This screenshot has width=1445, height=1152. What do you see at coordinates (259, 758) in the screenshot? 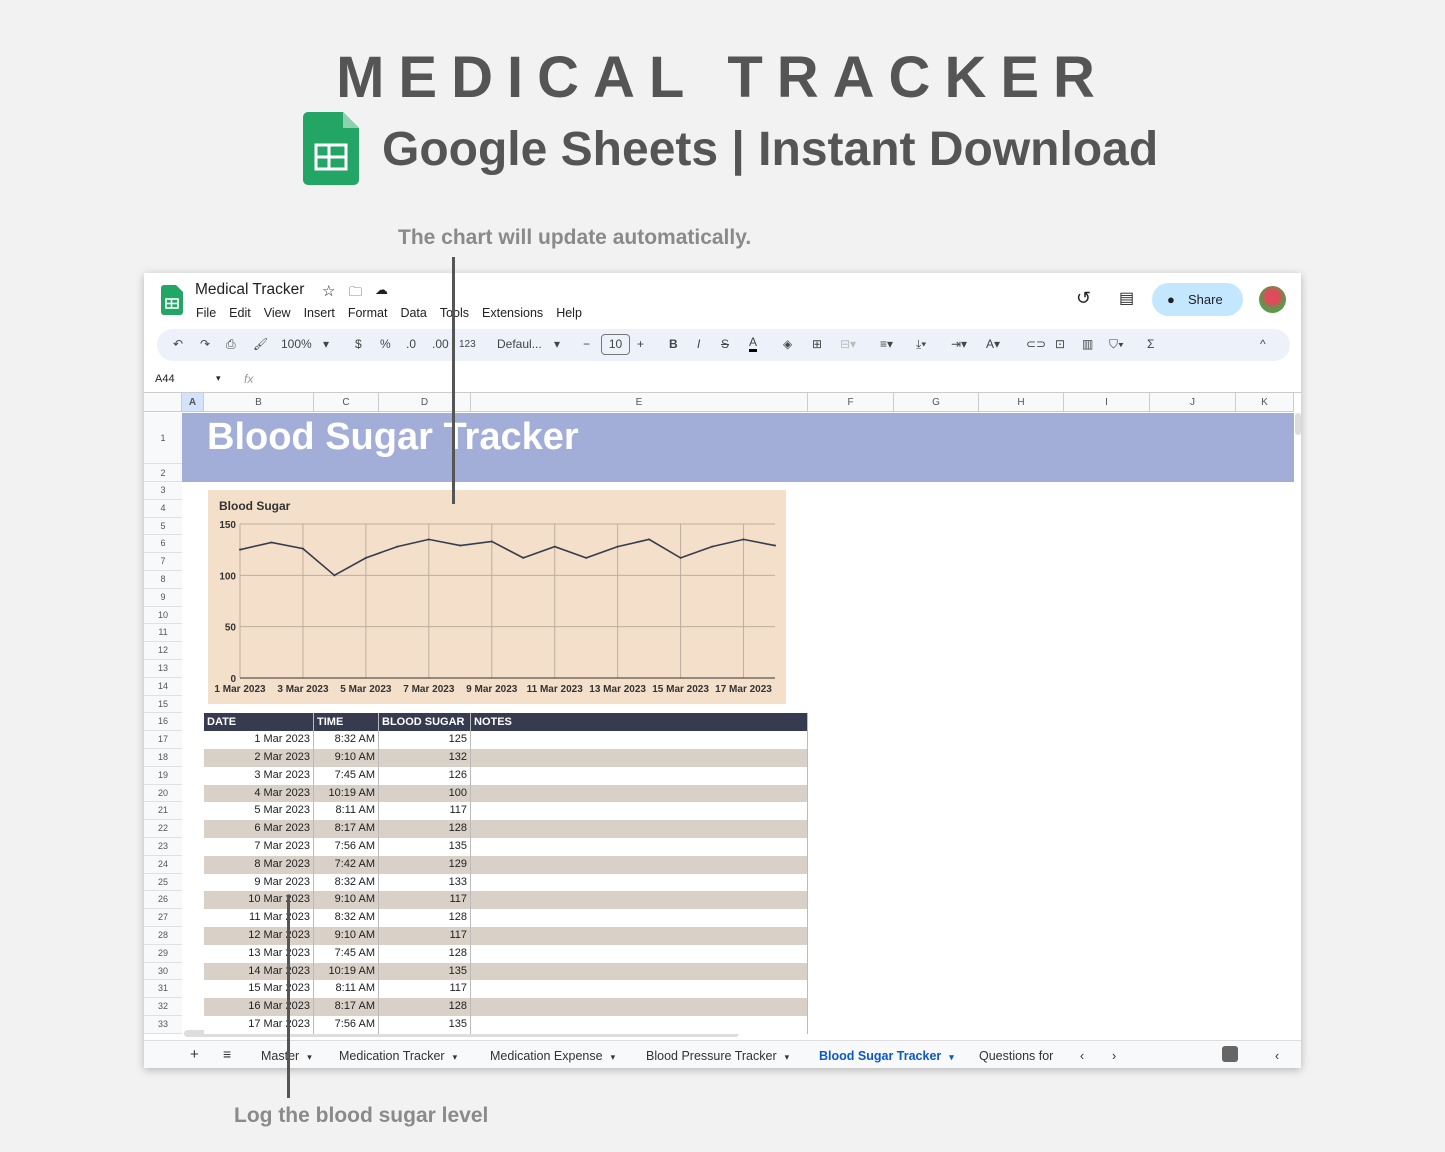
I see `date-cell: 2 Mar 2023` at bounding box center [259, 758].